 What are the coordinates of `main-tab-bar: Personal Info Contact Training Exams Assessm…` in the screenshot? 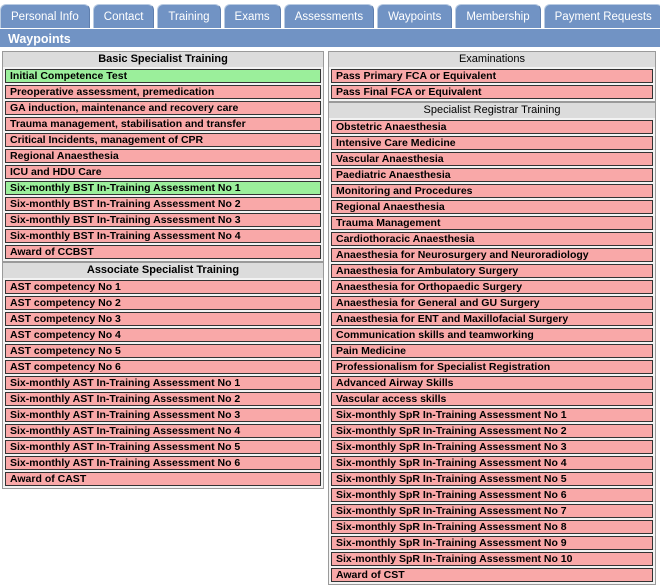 It's located at (330, 14).